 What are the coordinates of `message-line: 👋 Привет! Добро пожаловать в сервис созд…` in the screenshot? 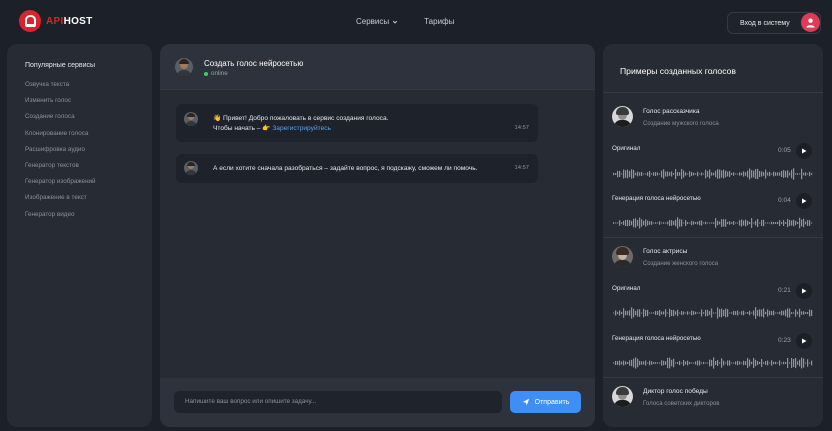 It's located at (301, 118).